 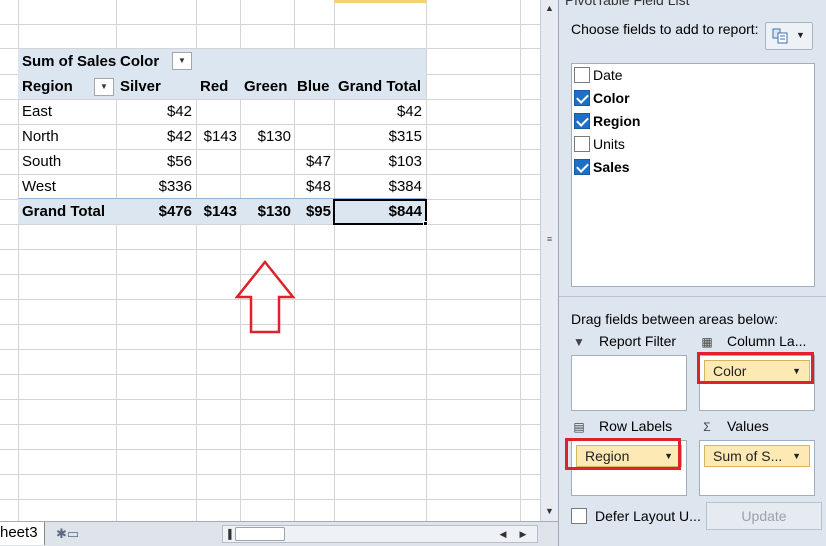 What do you see at coordinates (378, 161) in the screenshot?
I see `pivot-value-cell: $103` at bounding box center [378, 161].